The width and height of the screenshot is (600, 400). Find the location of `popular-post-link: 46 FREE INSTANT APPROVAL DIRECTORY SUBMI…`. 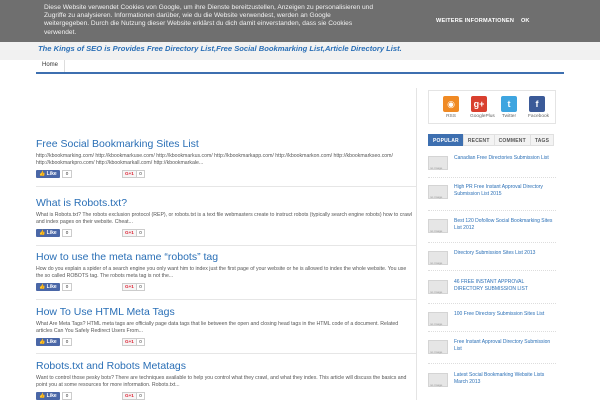

popular-post-link: 46 FREE INSTANT APPROVAL DIRECTORY SUBMI… is located at coordinates (504, 286).